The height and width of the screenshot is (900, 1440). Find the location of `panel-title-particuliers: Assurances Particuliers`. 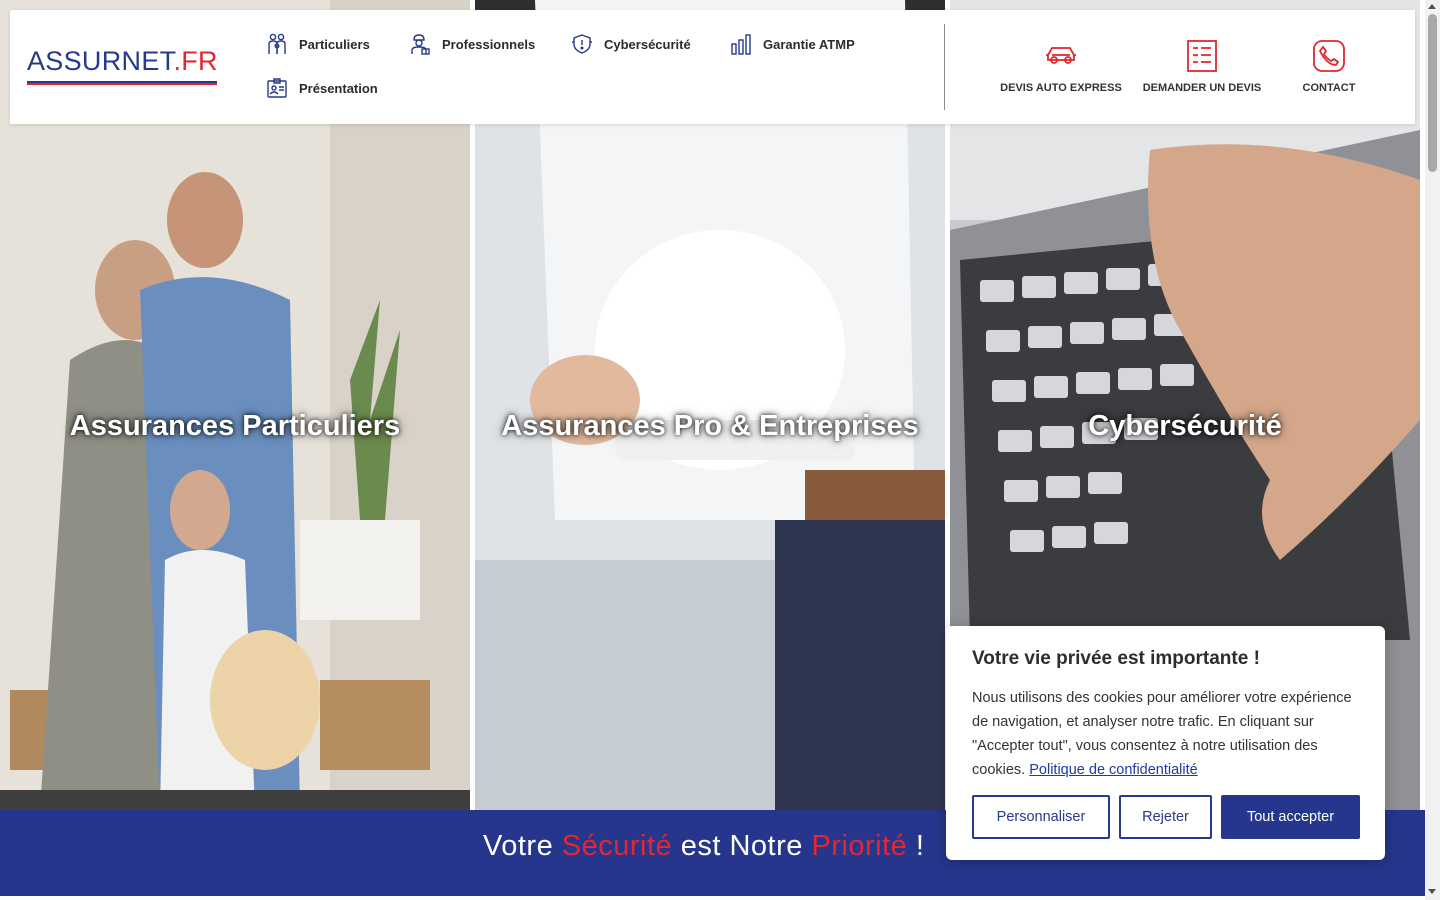

panel-title-particuliers: Assurances Particuliers is located at coordinates (235, 426).